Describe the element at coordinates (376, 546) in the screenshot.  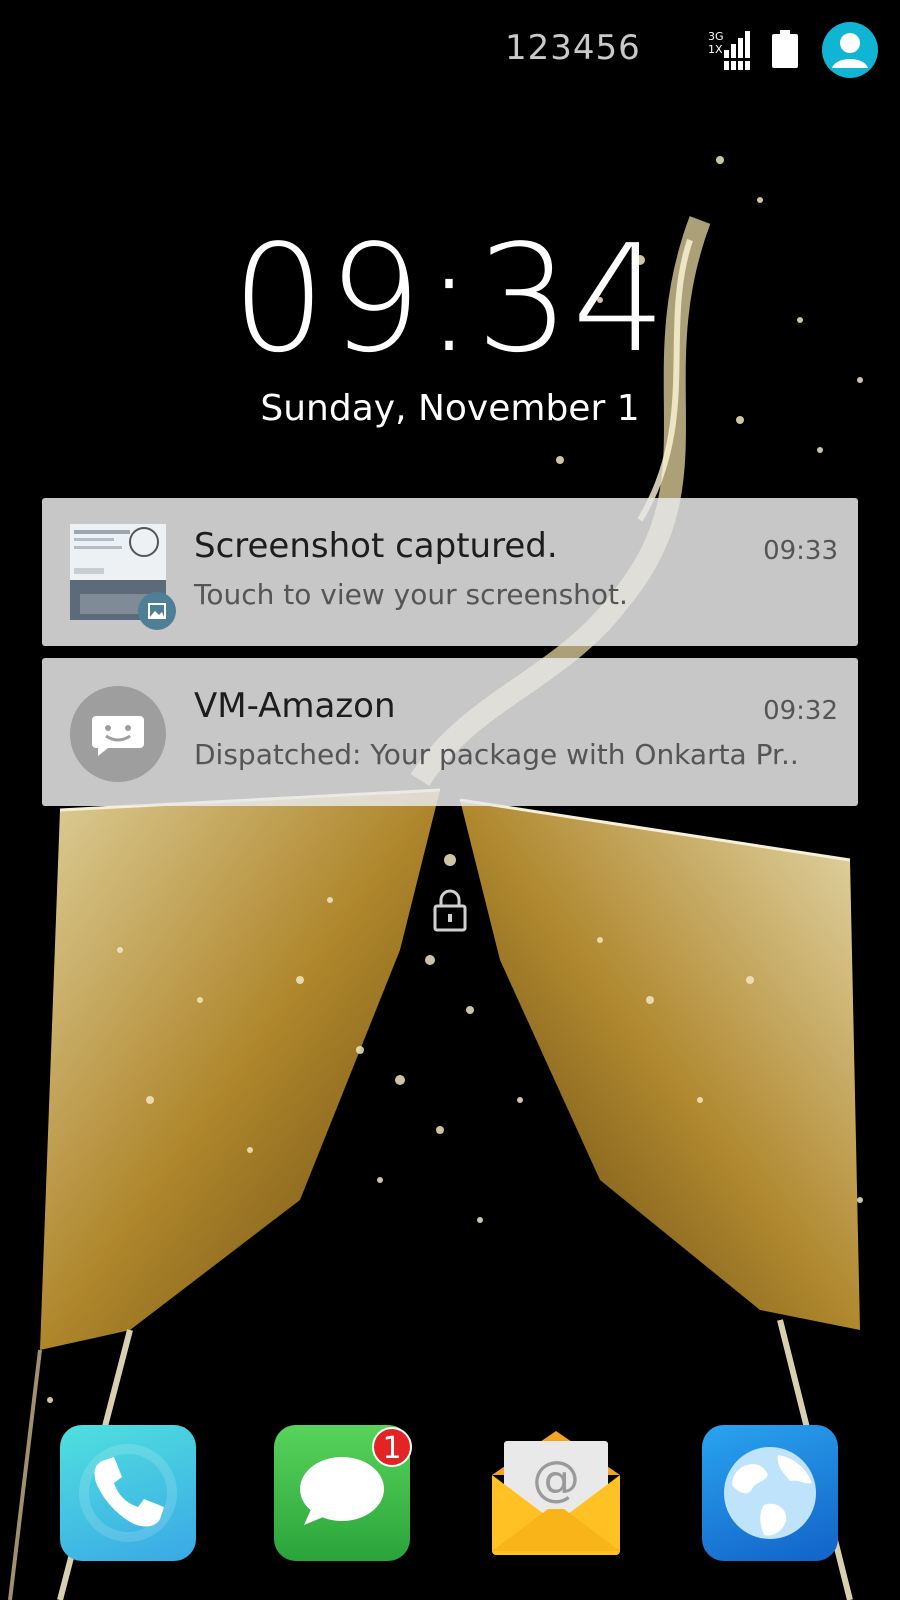
I see `notification-title: Screenshot captured.` at that location.